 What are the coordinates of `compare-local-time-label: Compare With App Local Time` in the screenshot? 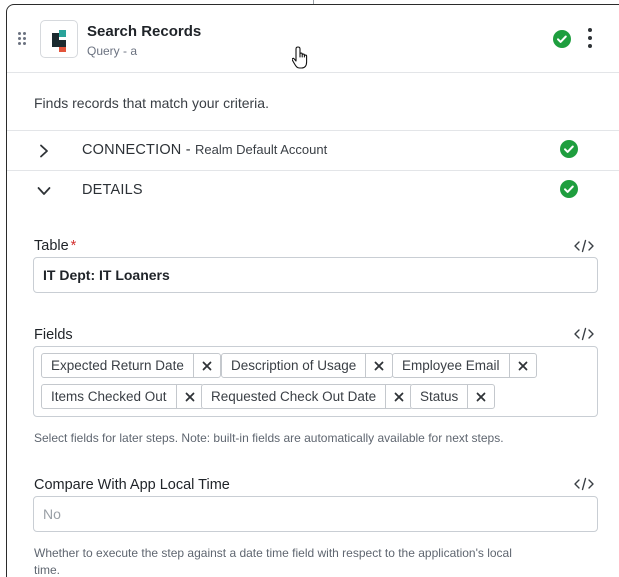 It's located at (132, 485).